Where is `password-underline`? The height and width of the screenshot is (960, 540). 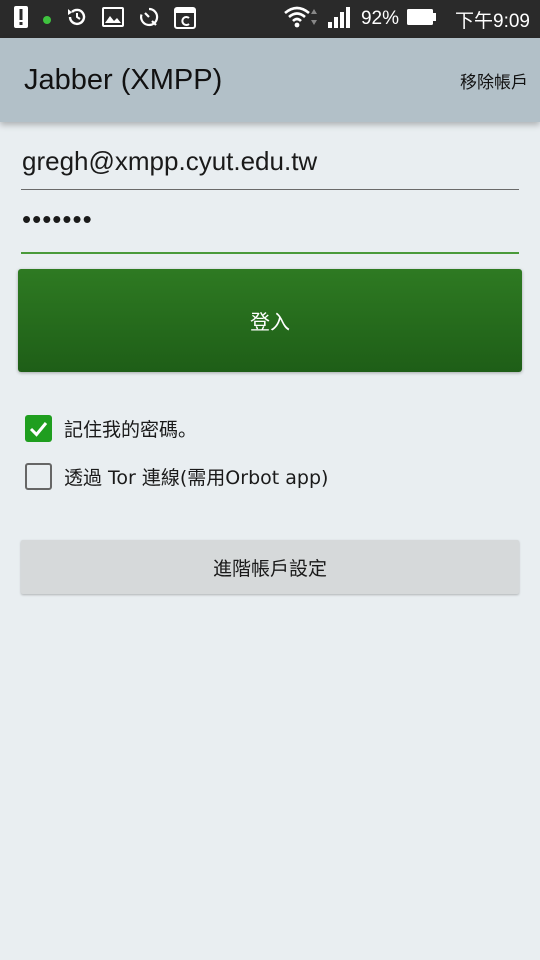 password-underline is located at coordinates (270, 253).